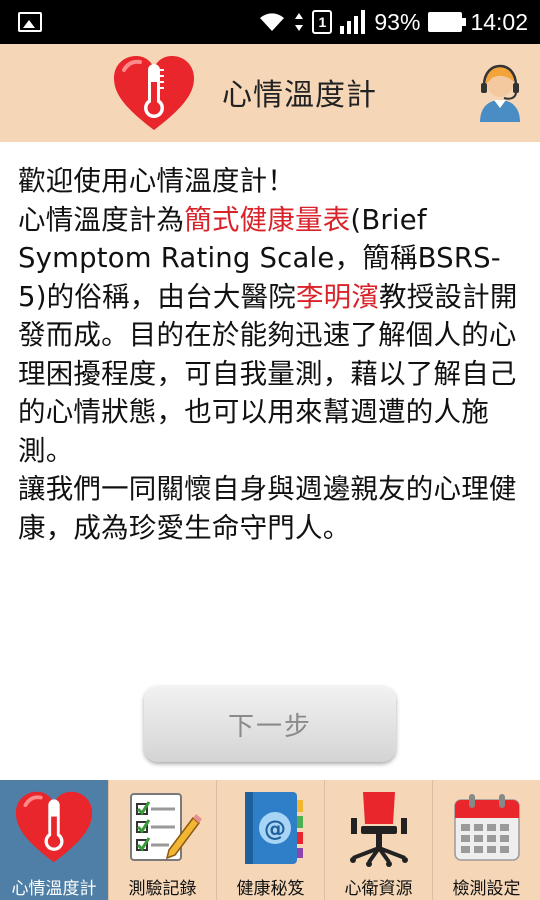 The width and height of the screenshot is (540, 900). I want to click on address-book-icon: @, so click(274, 828).